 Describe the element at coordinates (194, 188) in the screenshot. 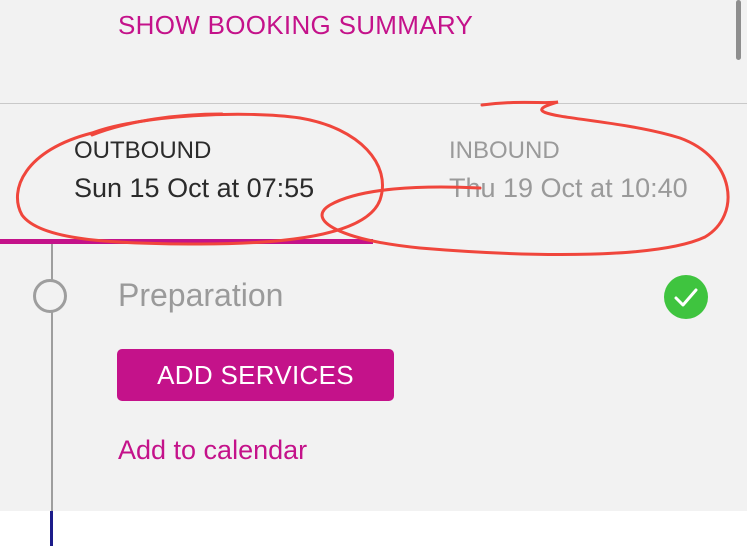

I see `tab-outbound-date: Sun 15 Oct at 07:55` at that location.